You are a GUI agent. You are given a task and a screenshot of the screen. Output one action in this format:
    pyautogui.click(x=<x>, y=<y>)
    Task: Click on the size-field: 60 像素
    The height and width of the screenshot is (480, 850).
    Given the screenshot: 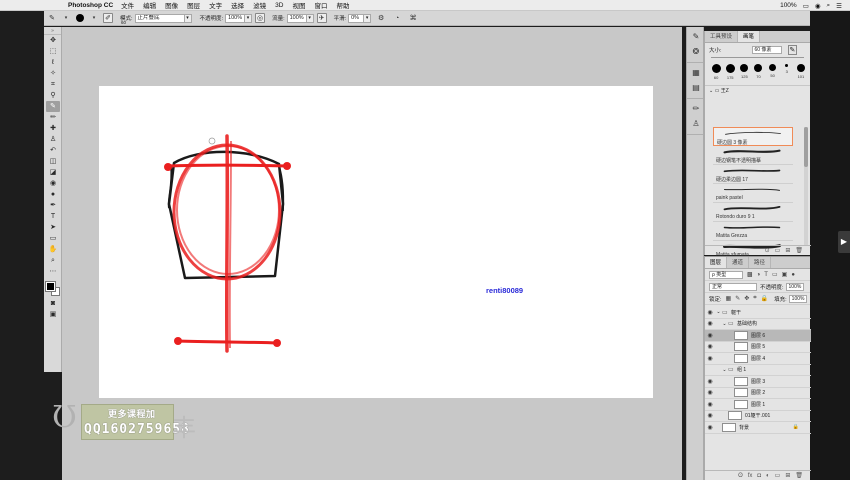 What is the action you would take?
    pyautogui.click(x=766, y=50)
    